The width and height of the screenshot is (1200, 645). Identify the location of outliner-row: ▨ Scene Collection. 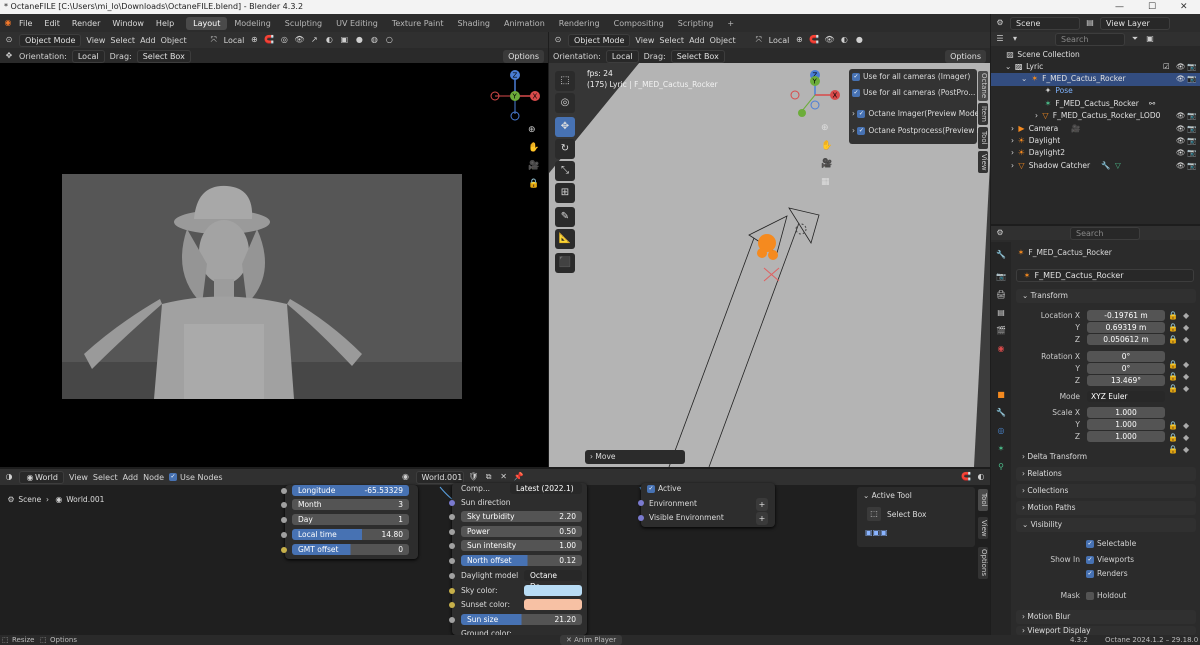
(1095, 55).